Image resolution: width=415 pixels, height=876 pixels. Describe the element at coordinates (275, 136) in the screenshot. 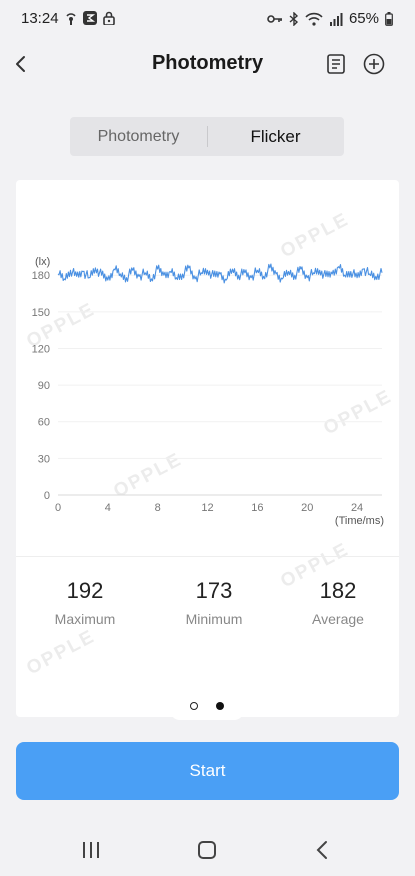

I see `tab-flicker: Flicker` at that location.